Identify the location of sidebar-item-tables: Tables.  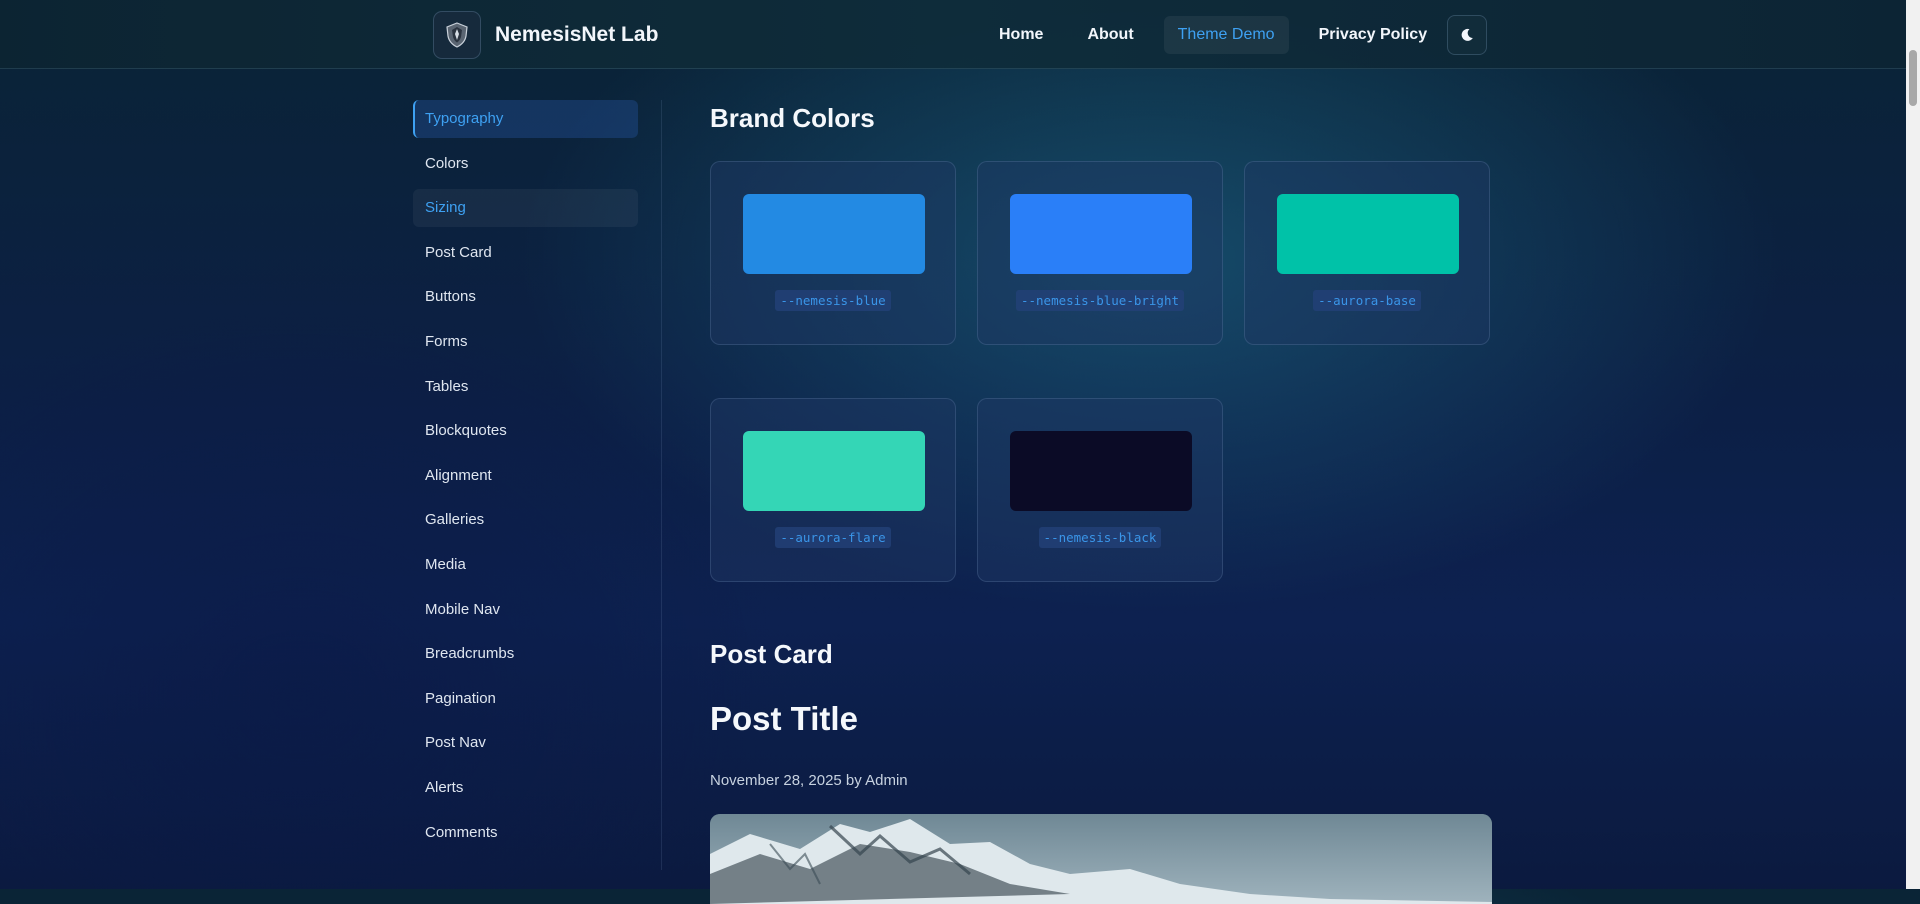
(525, 387).